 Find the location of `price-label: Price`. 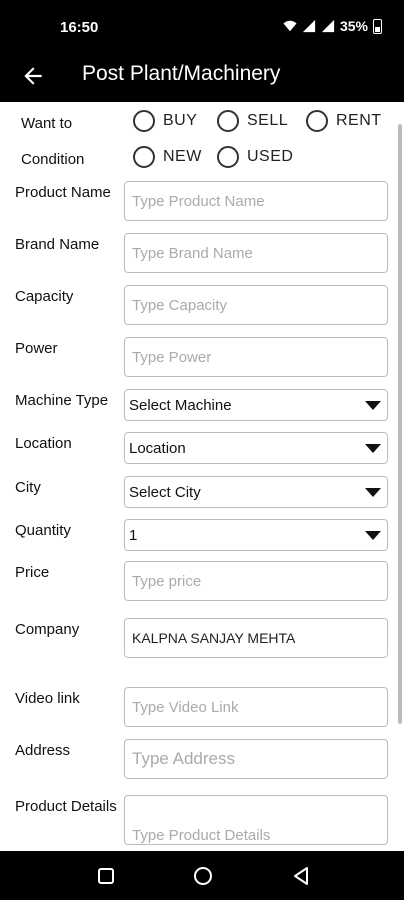

price-label: Price is located at coordinates (32, 572).